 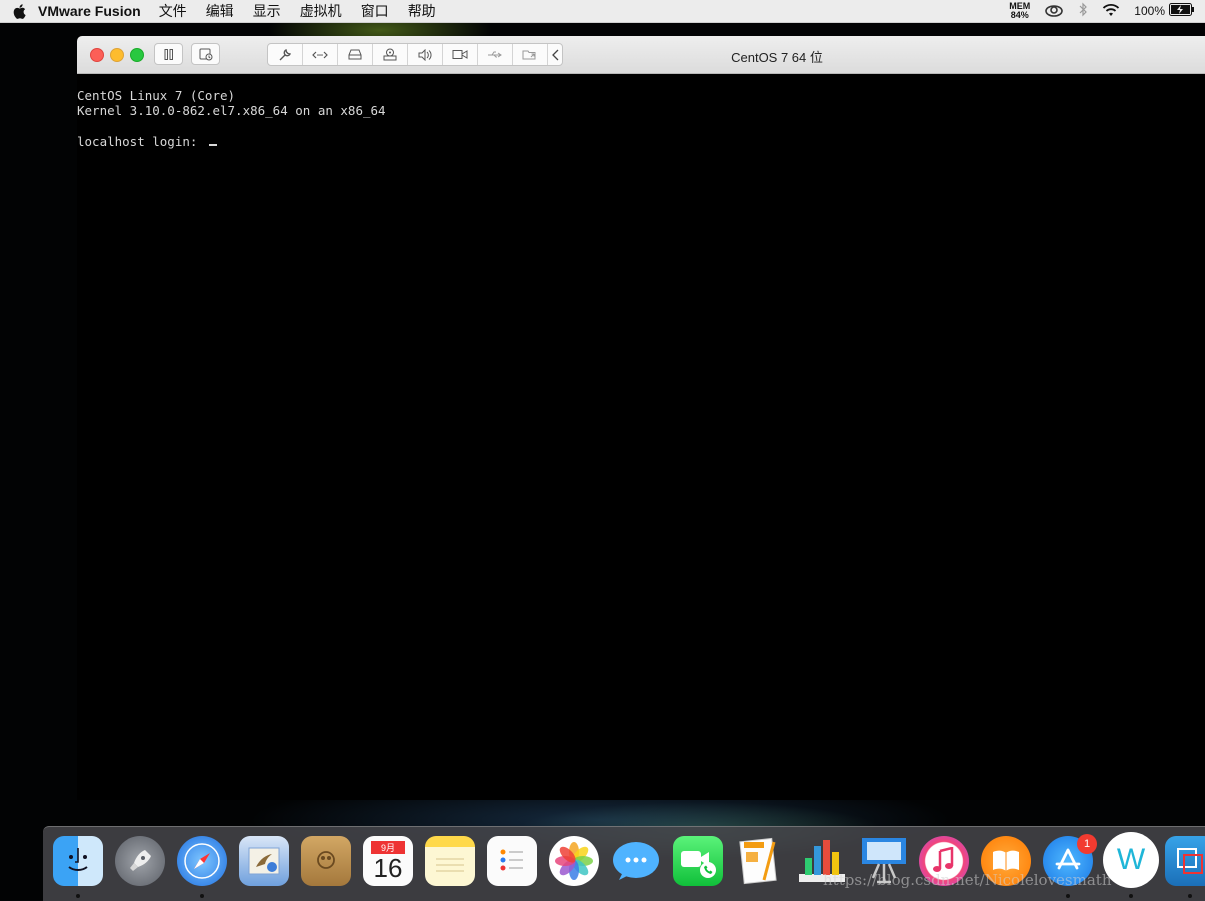 What do you see at coordinates (264, 861) in the screenshot?
I see `mail-icon` at bounding box center [264, 861].